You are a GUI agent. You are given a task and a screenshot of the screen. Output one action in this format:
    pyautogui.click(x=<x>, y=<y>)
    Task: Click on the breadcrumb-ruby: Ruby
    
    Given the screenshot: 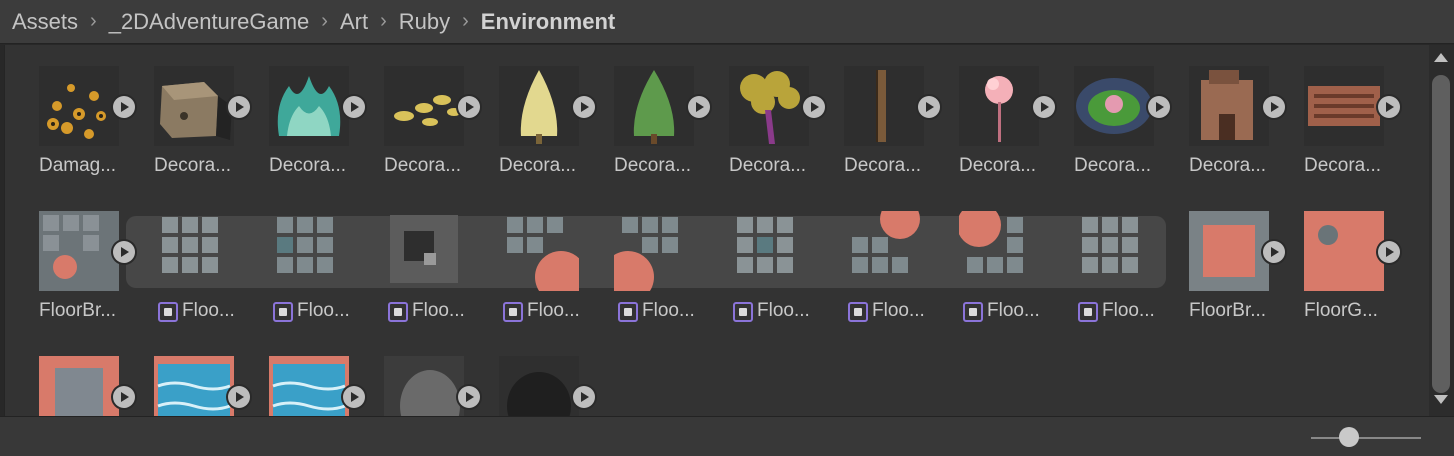 What is the action you would take?
    pyautogui.click(x=424, y=22)
    